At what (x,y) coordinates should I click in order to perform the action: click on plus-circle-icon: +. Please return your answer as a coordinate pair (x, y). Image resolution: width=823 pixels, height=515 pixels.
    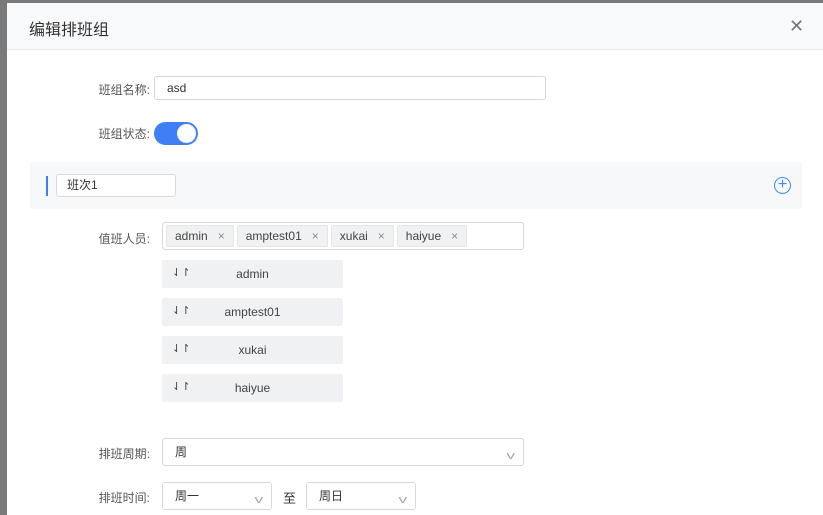
    Looking at the image, I should click on (782, 185).